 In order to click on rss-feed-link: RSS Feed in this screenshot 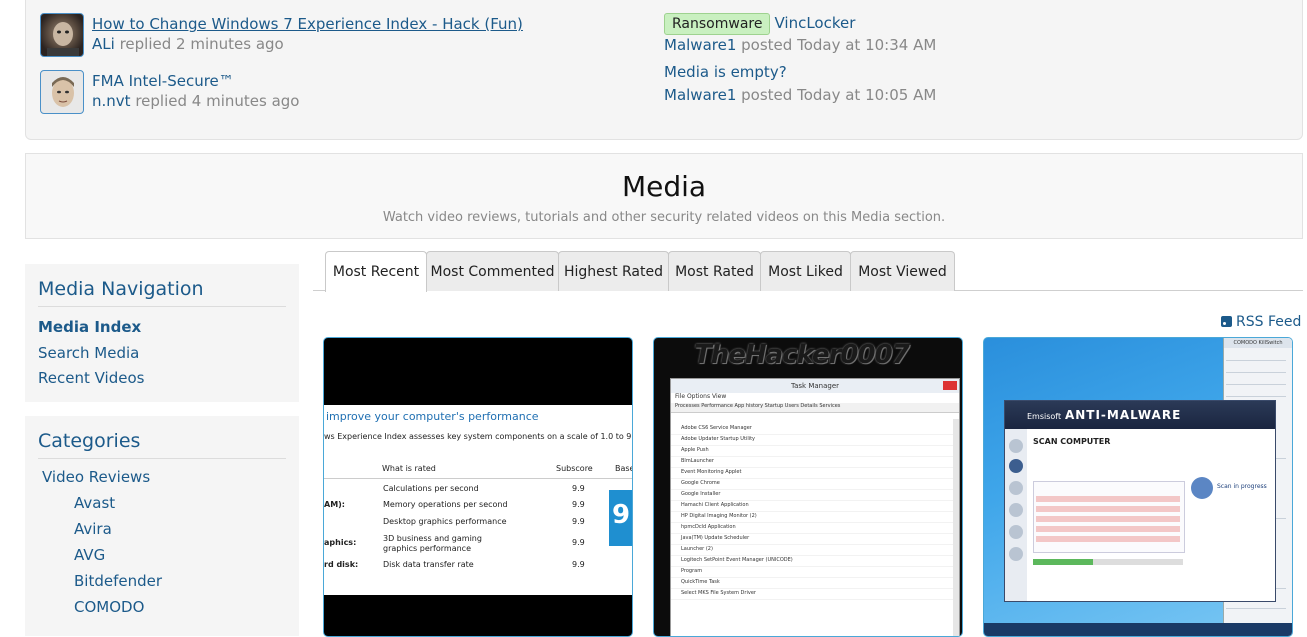, I will do `click(1261, 322)`.